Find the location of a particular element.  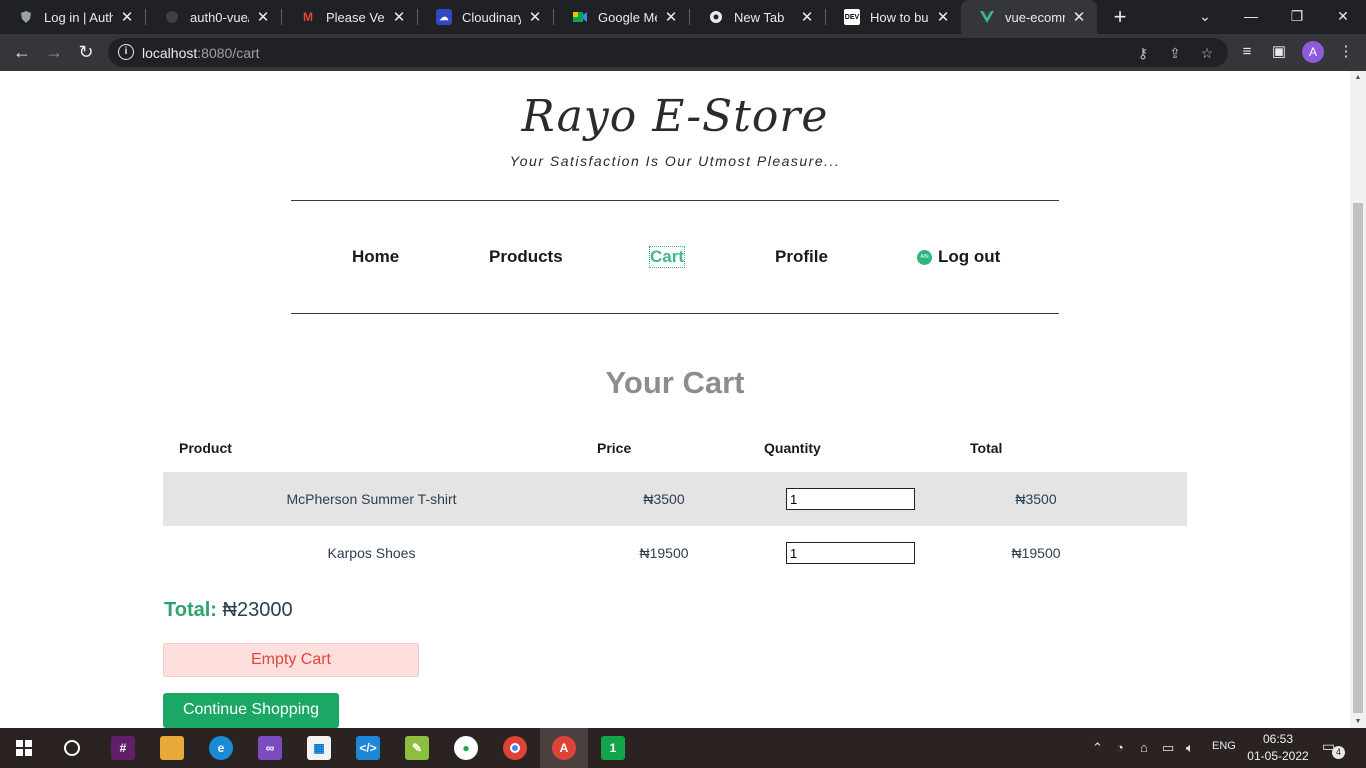

table-row: McPherson Summer T-shirt ₦3500 ₦3500 is located at coordinates (675, 499).